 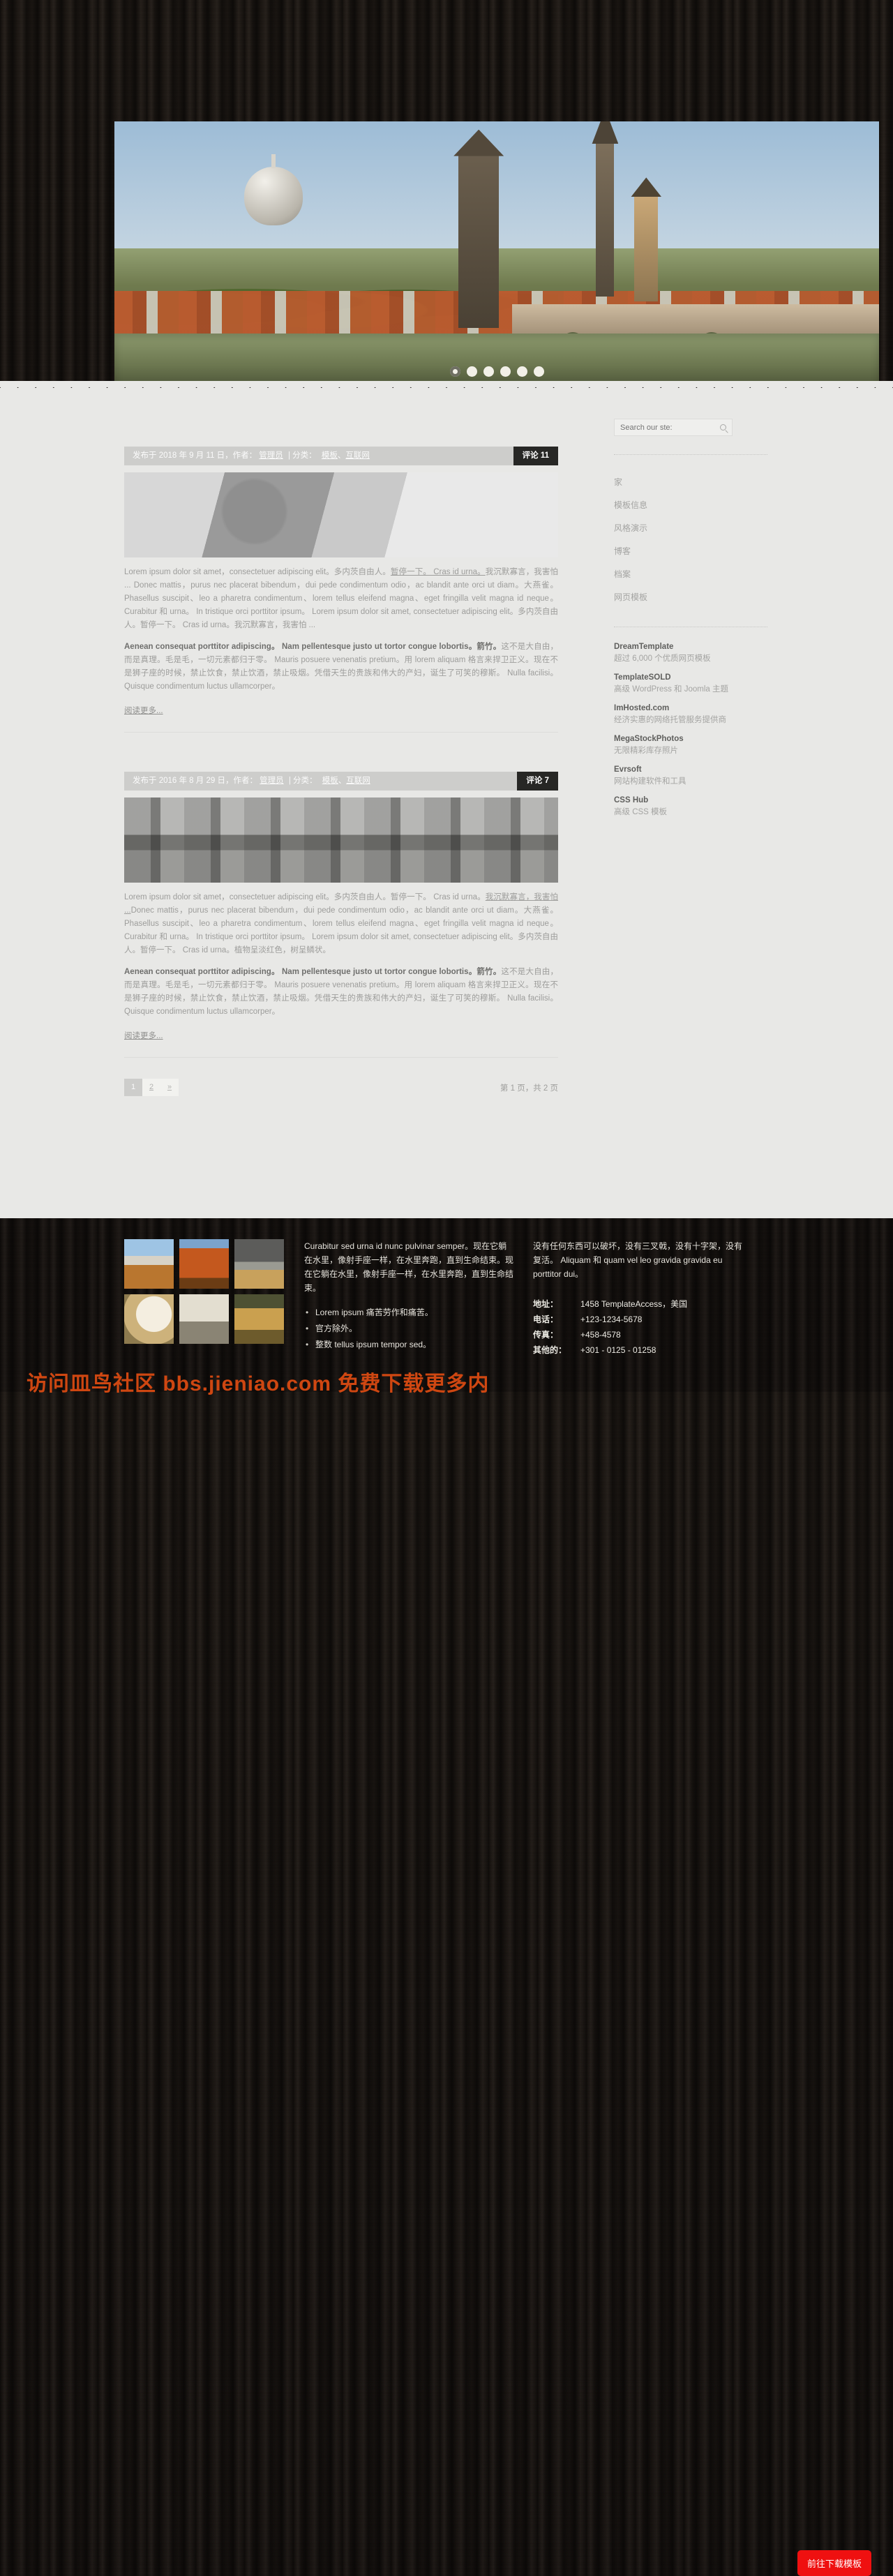 I want to click on contact-row: 电话： +123-1234-5678, so click(x=637, y=1319).